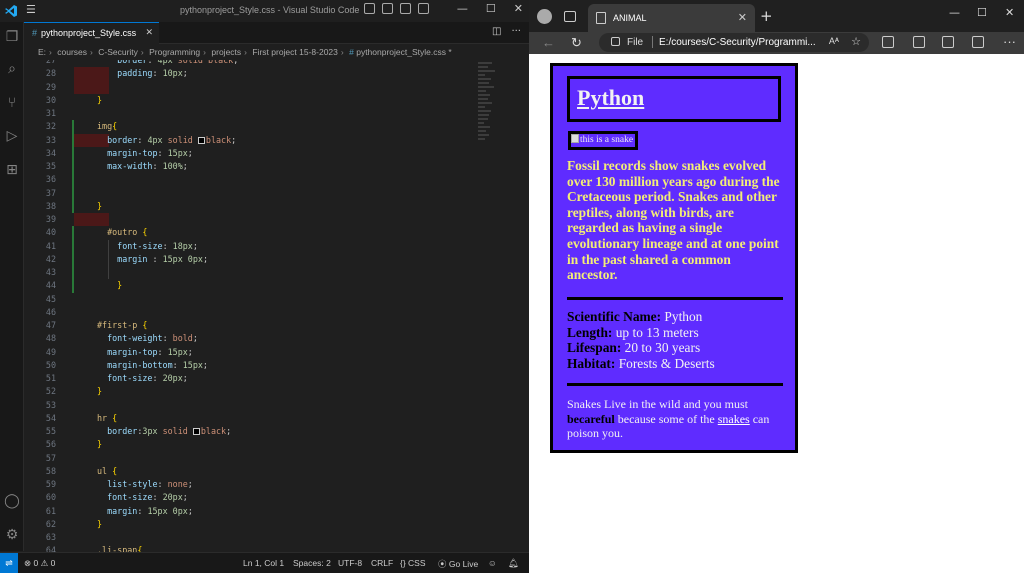 The image size is (1024, 573). I want to click on code-line: 30}, so click(264, 100).